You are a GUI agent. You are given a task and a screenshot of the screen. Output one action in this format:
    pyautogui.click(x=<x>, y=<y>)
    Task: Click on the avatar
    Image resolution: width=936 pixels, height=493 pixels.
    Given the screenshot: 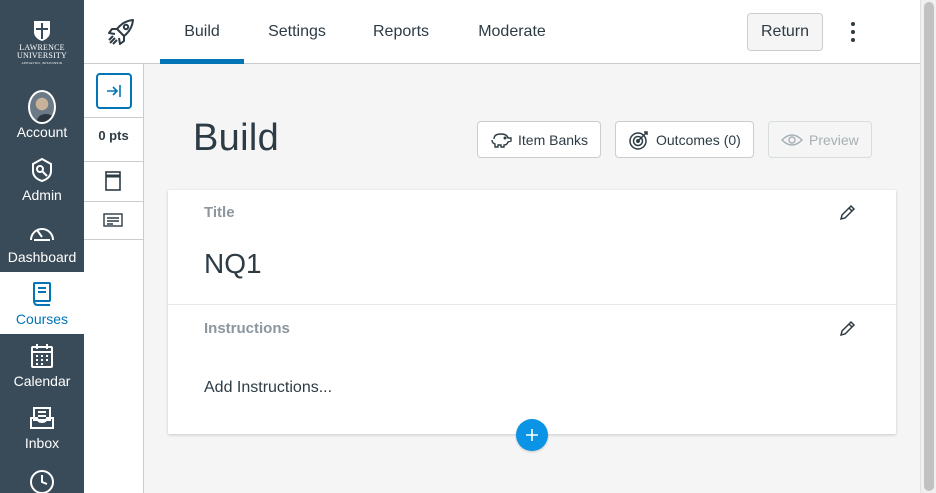 What is the action you would take?
    pyautogui.click(x=42, y=106)
    